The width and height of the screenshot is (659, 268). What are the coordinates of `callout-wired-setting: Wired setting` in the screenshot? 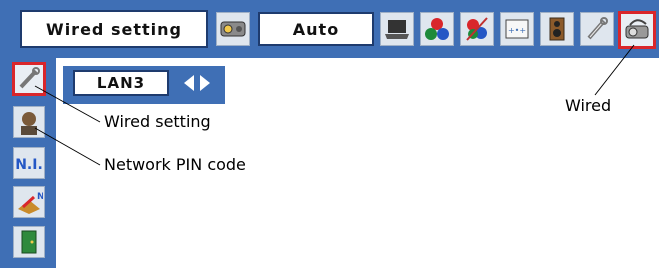 It's located at (157, 121).